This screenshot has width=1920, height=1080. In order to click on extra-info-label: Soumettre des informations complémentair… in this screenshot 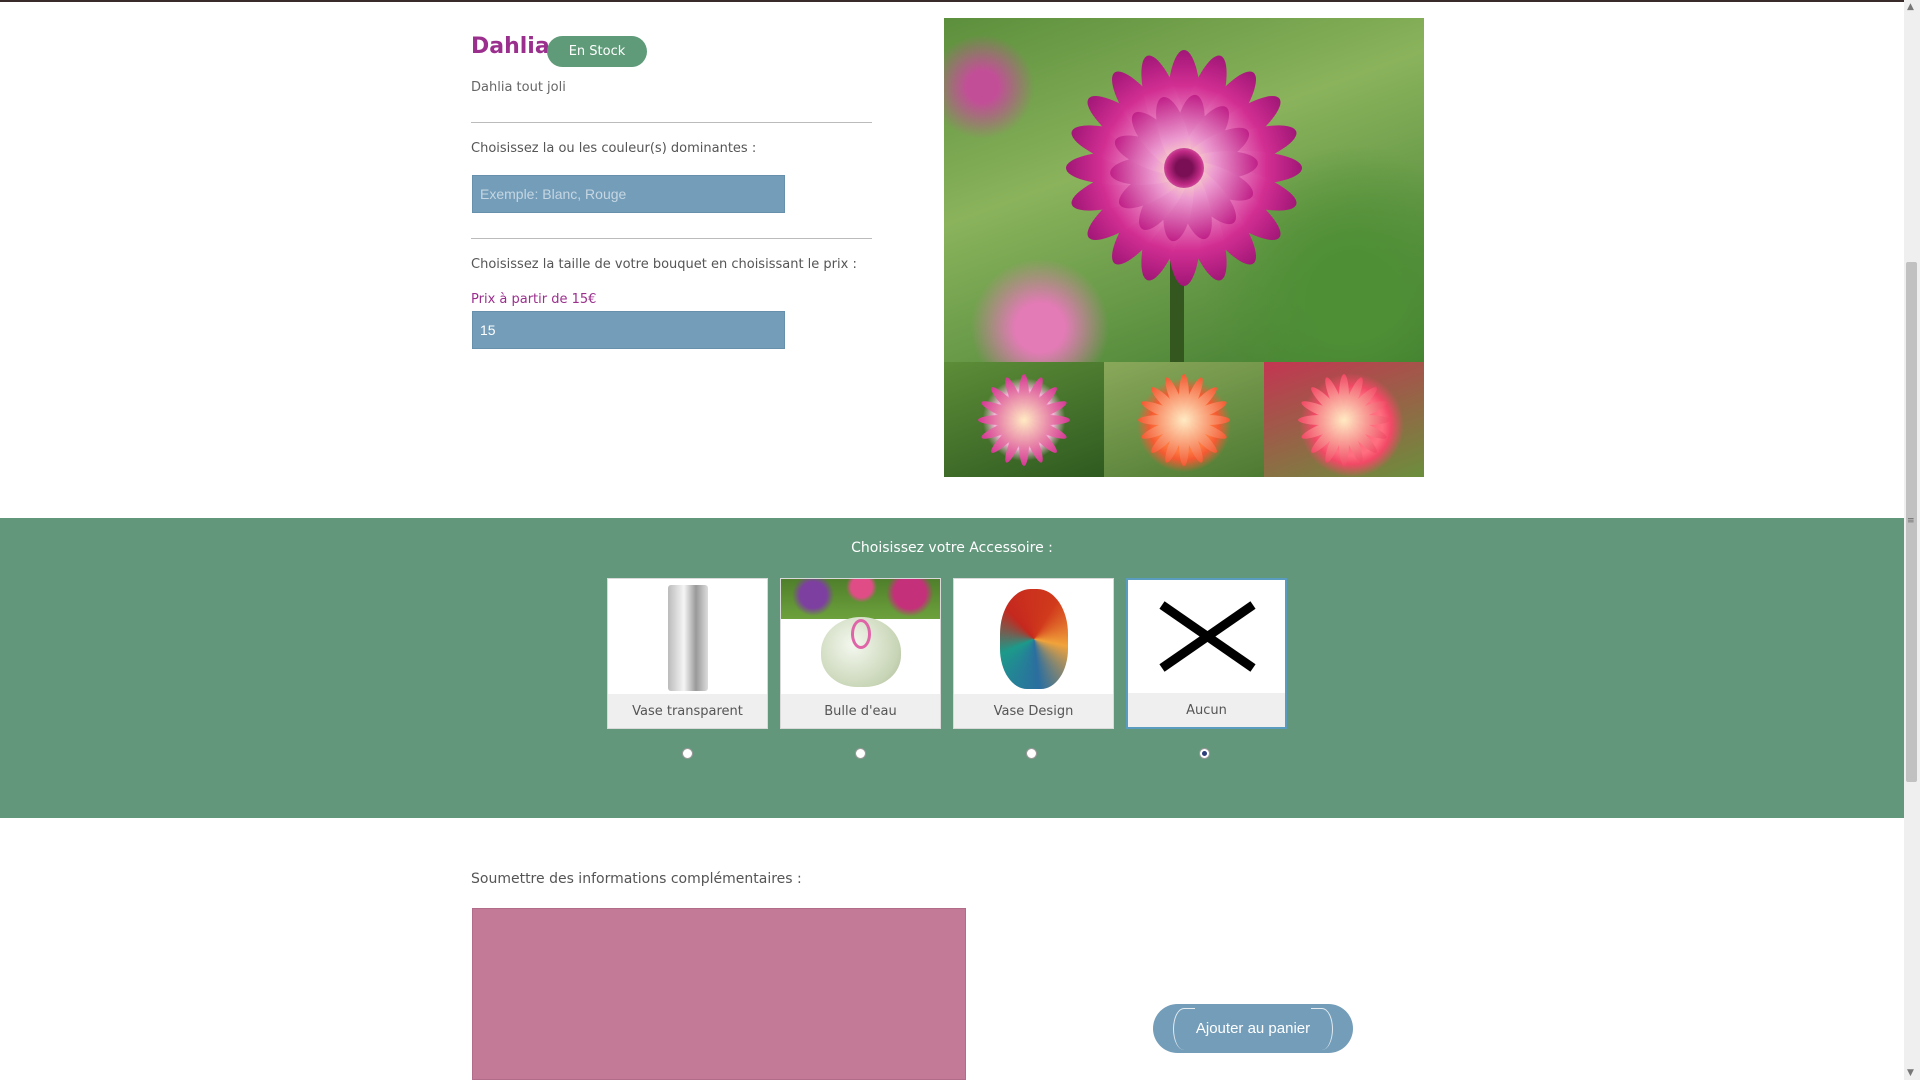, I will do `click(636, 879)`.